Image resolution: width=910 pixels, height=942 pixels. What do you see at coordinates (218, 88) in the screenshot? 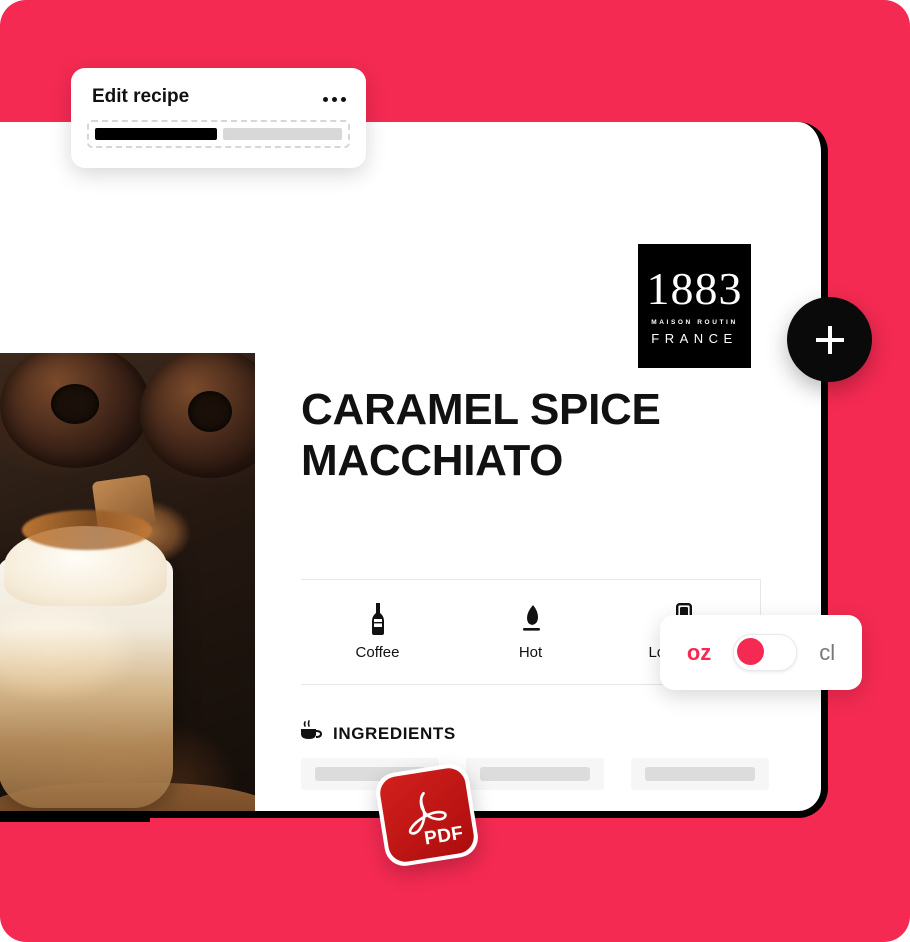
I see `edit-recipe-header: Edit recipe` at bounding box center [218, 88].